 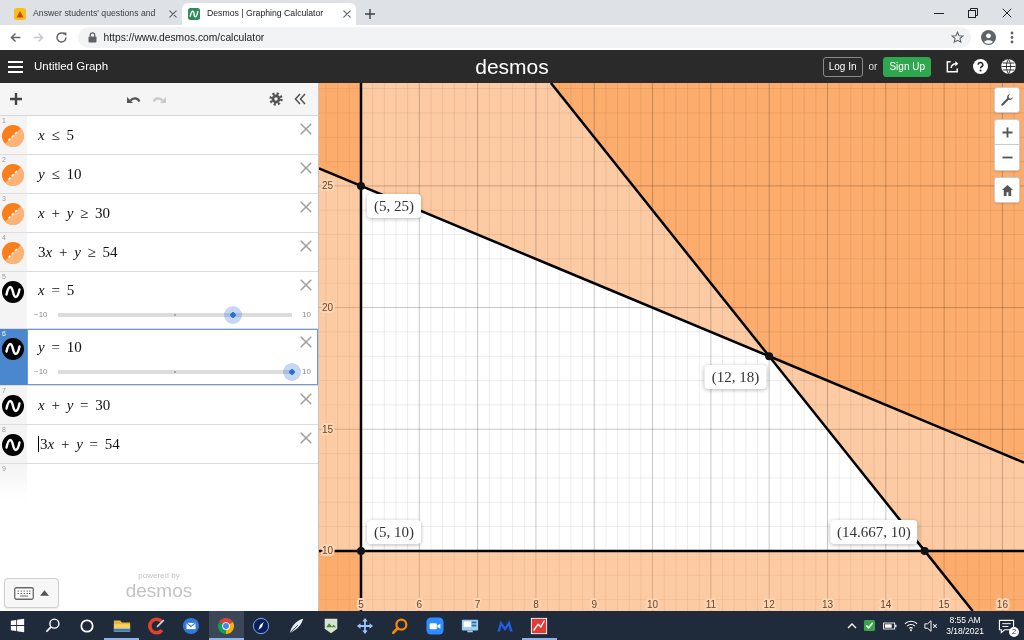 I want to click on square-logo-icon, so click(x=20, y=14).